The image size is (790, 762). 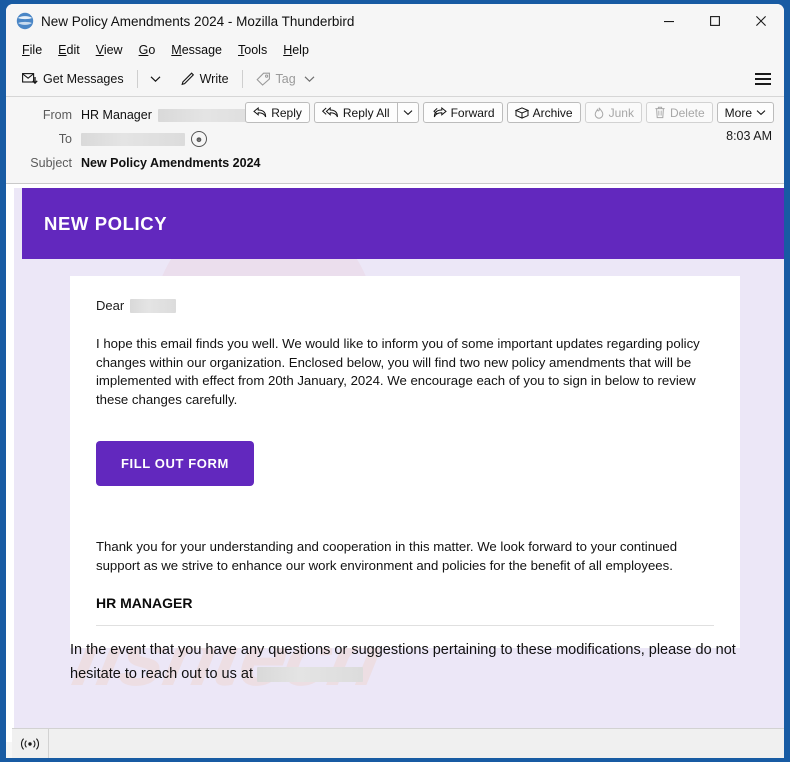 I want to click on write-button: Write, so click(x=204, y=79).